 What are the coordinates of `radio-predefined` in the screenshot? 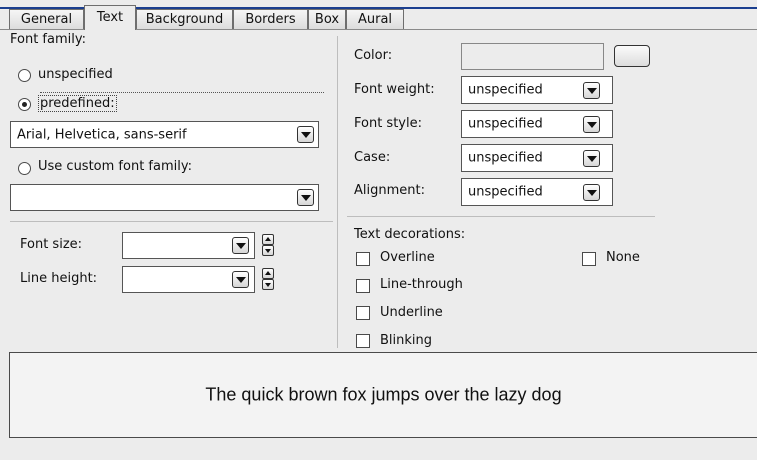 It's located at (24, 104).